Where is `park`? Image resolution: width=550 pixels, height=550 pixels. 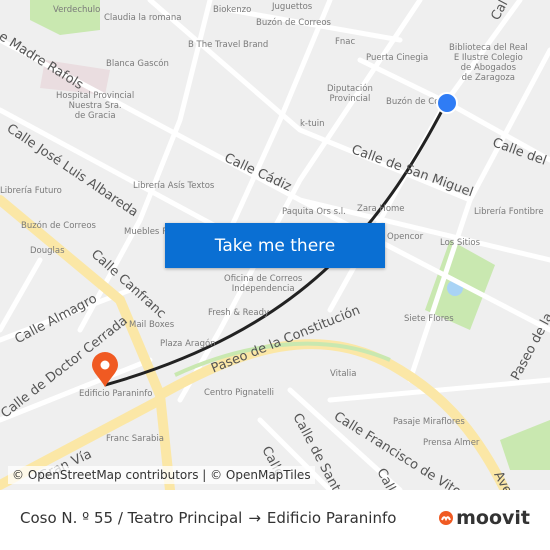 park is located at coordinates (525, 445).